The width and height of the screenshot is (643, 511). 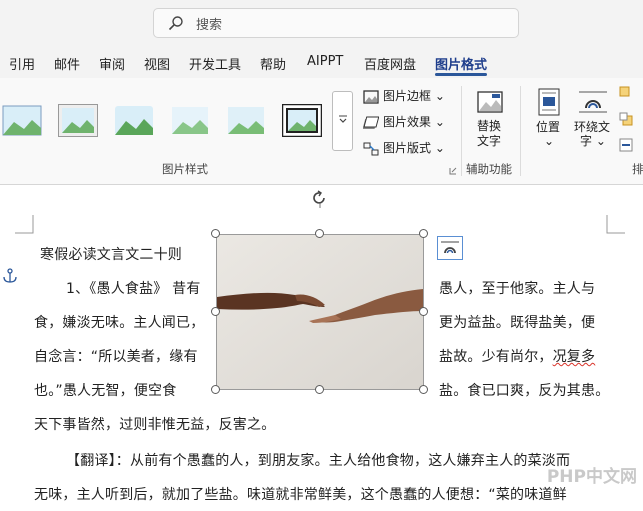 I want to click on tab-picture-format: 图片格式, so click(x=461, y=63).